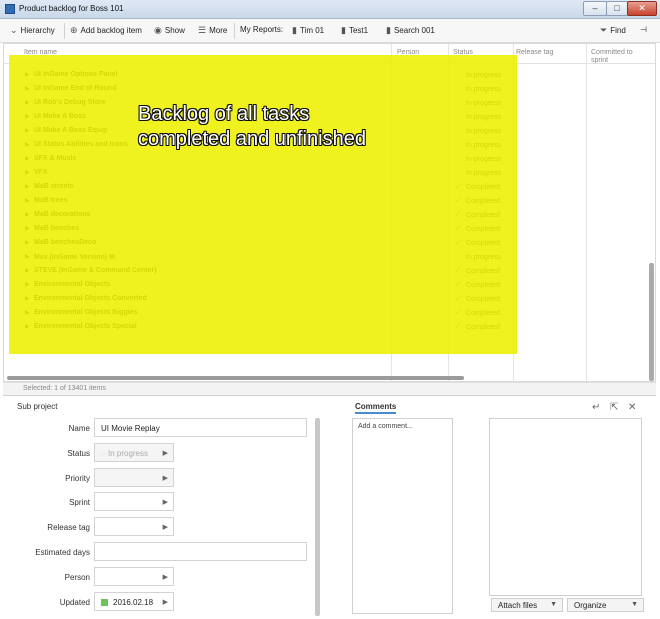 The width and height of the screenshot is (660, 619). Describe the element at coordinates (329, 117) in the screenshot. I see `table-row: ▶ UI Make A Boss ◌ In progress` at that location.